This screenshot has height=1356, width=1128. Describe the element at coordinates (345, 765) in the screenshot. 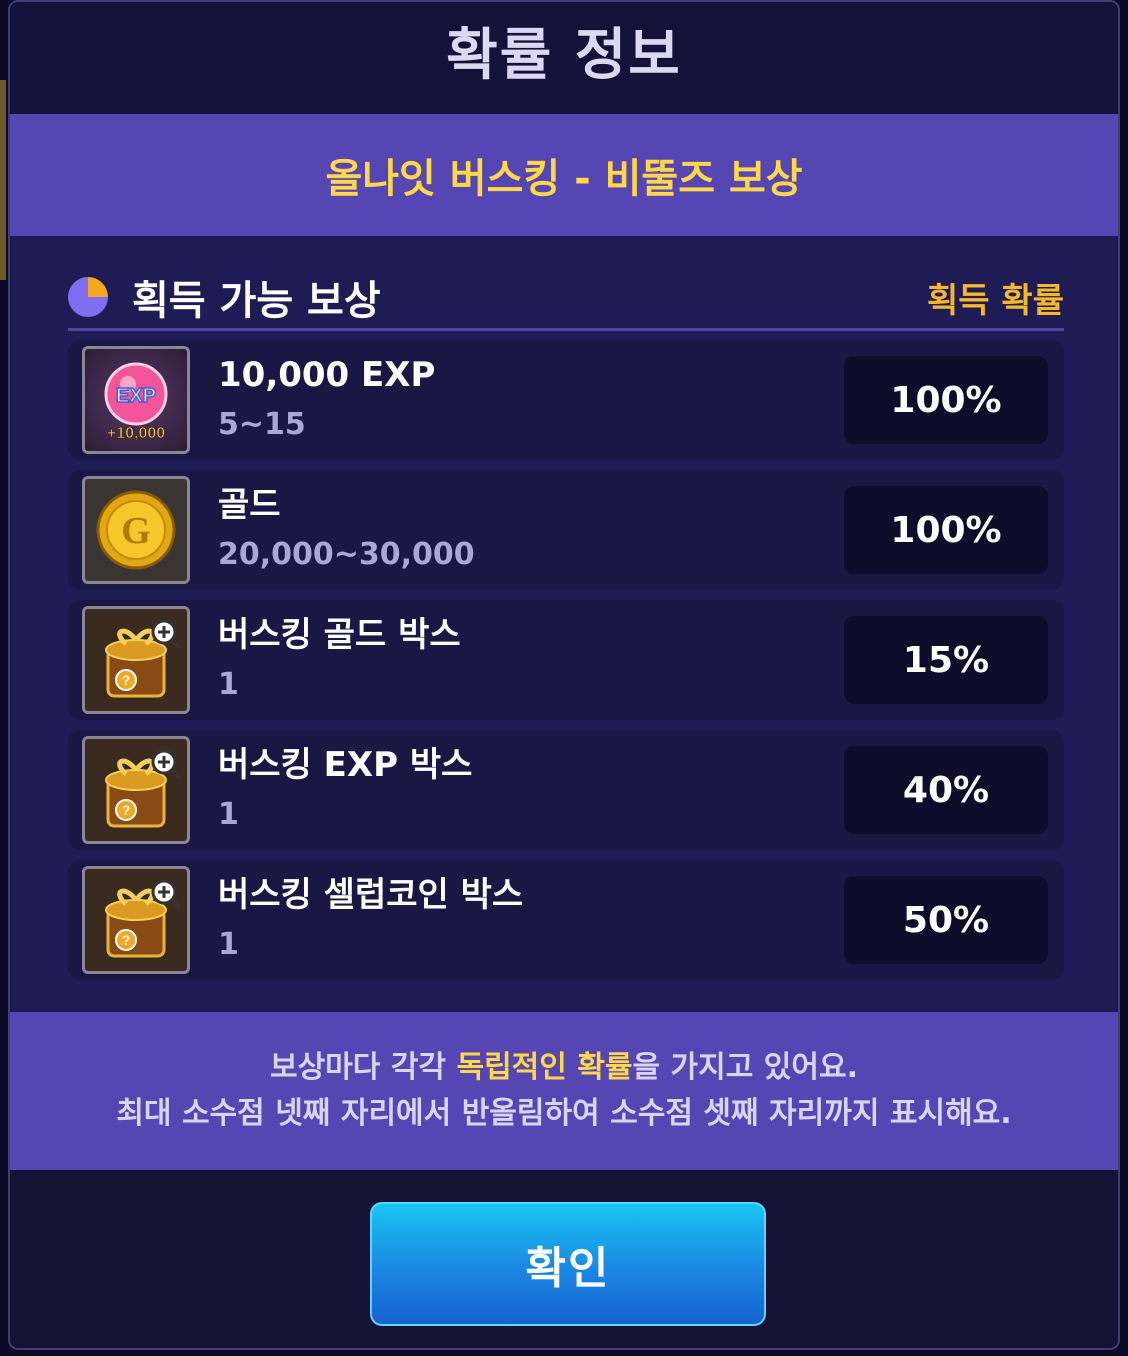

I see `reward-name: 버스킹 EXP 박스` at that location.